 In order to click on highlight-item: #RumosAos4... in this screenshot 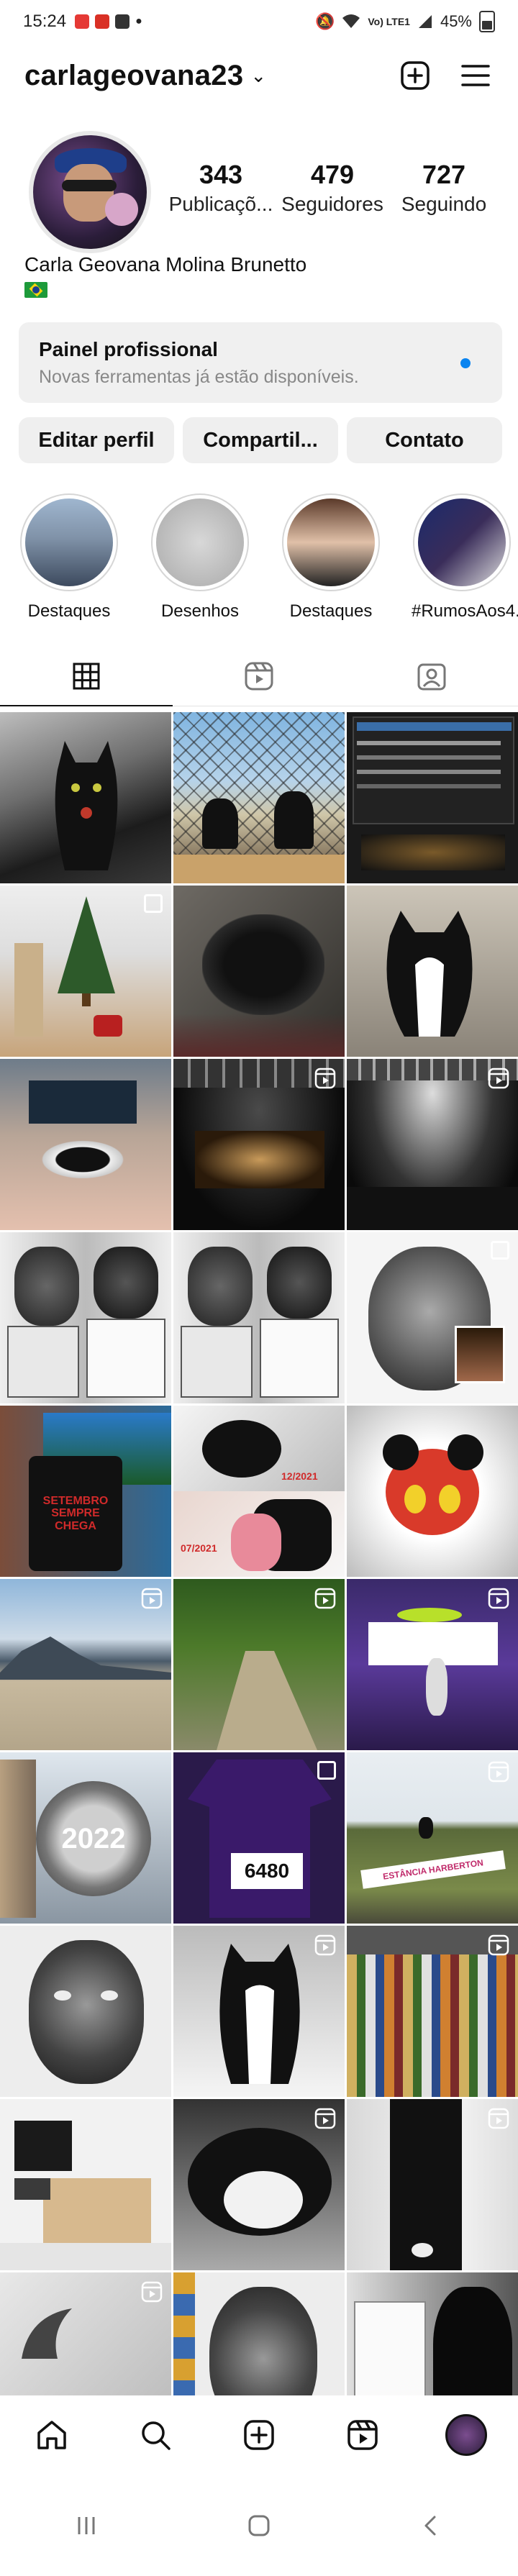, I will do `click(465, 558)`.